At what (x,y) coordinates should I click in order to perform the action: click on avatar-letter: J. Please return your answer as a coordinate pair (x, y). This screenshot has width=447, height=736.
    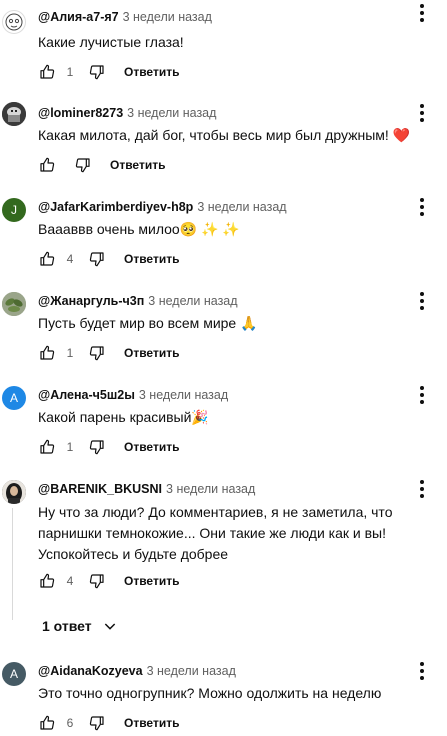
    Looking at the image, I should click on (14, 210).